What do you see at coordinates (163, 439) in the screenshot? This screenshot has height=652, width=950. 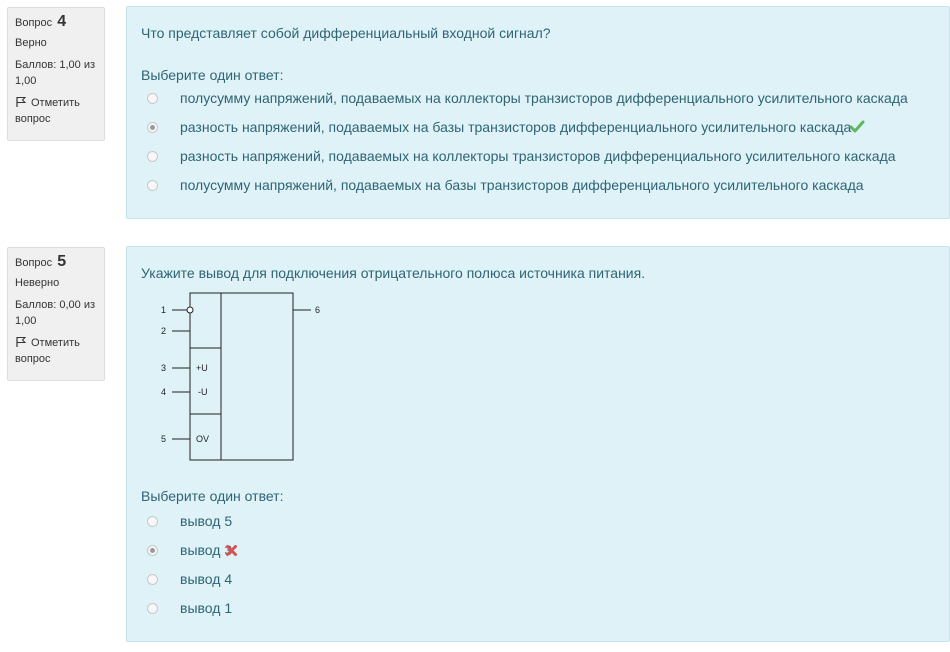 I see `pin-number: 5` at bounding box center [163, 439].